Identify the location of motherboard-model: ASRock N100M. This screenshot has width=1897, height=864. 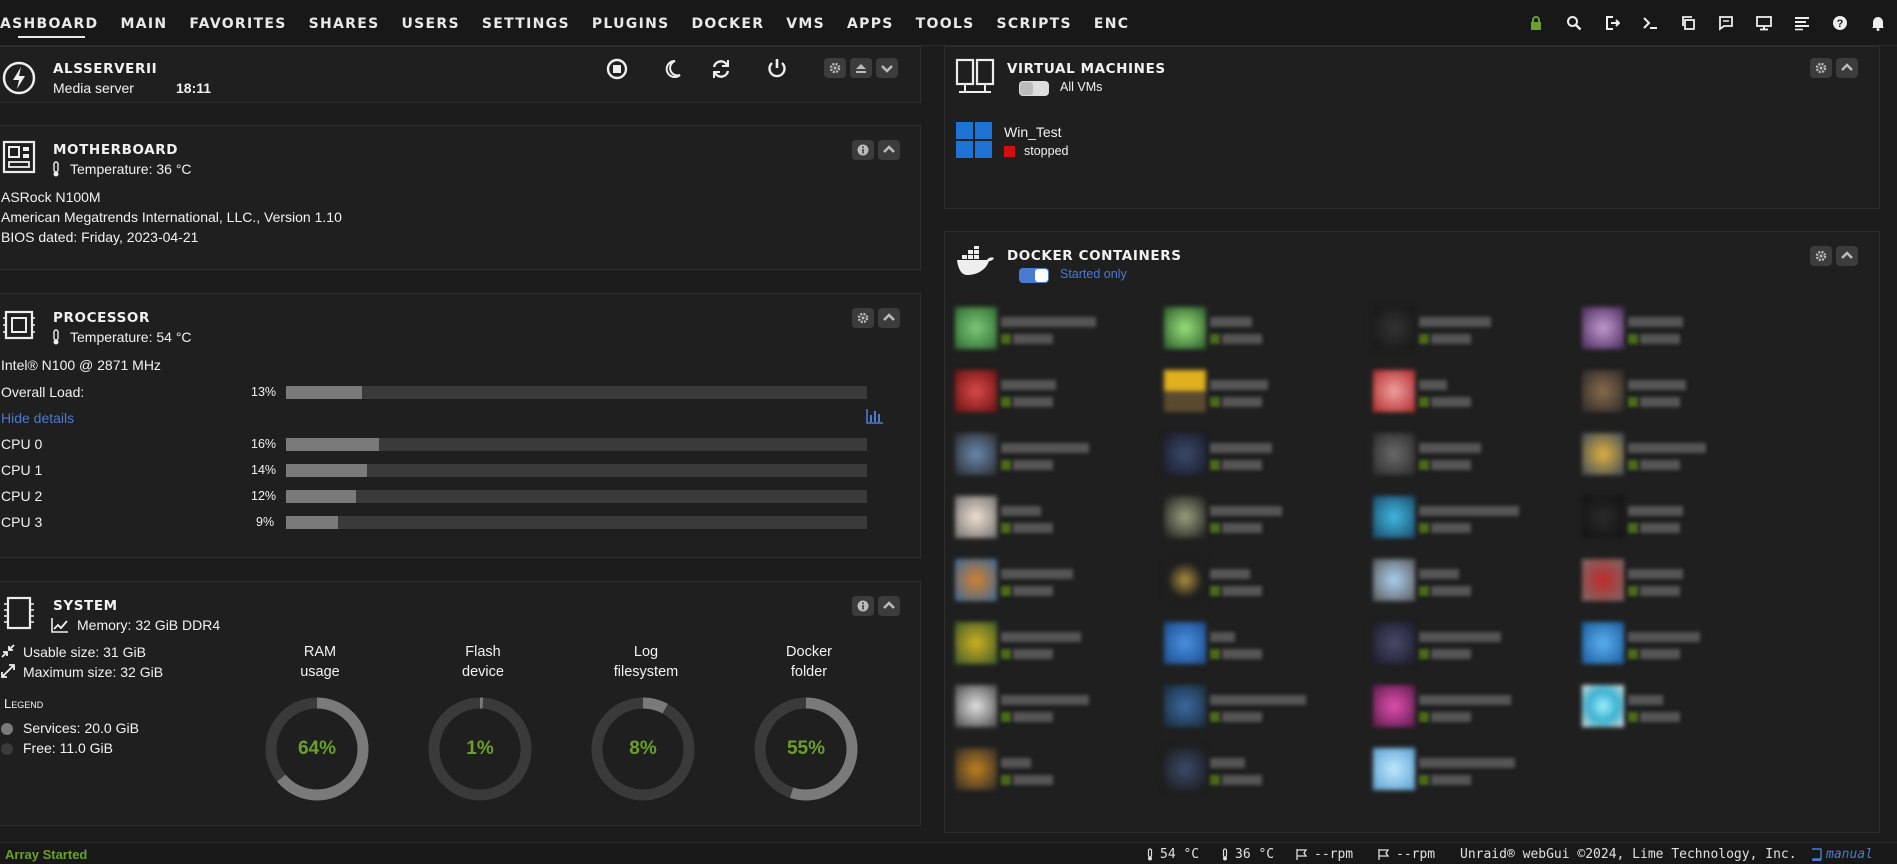
(51, 197).